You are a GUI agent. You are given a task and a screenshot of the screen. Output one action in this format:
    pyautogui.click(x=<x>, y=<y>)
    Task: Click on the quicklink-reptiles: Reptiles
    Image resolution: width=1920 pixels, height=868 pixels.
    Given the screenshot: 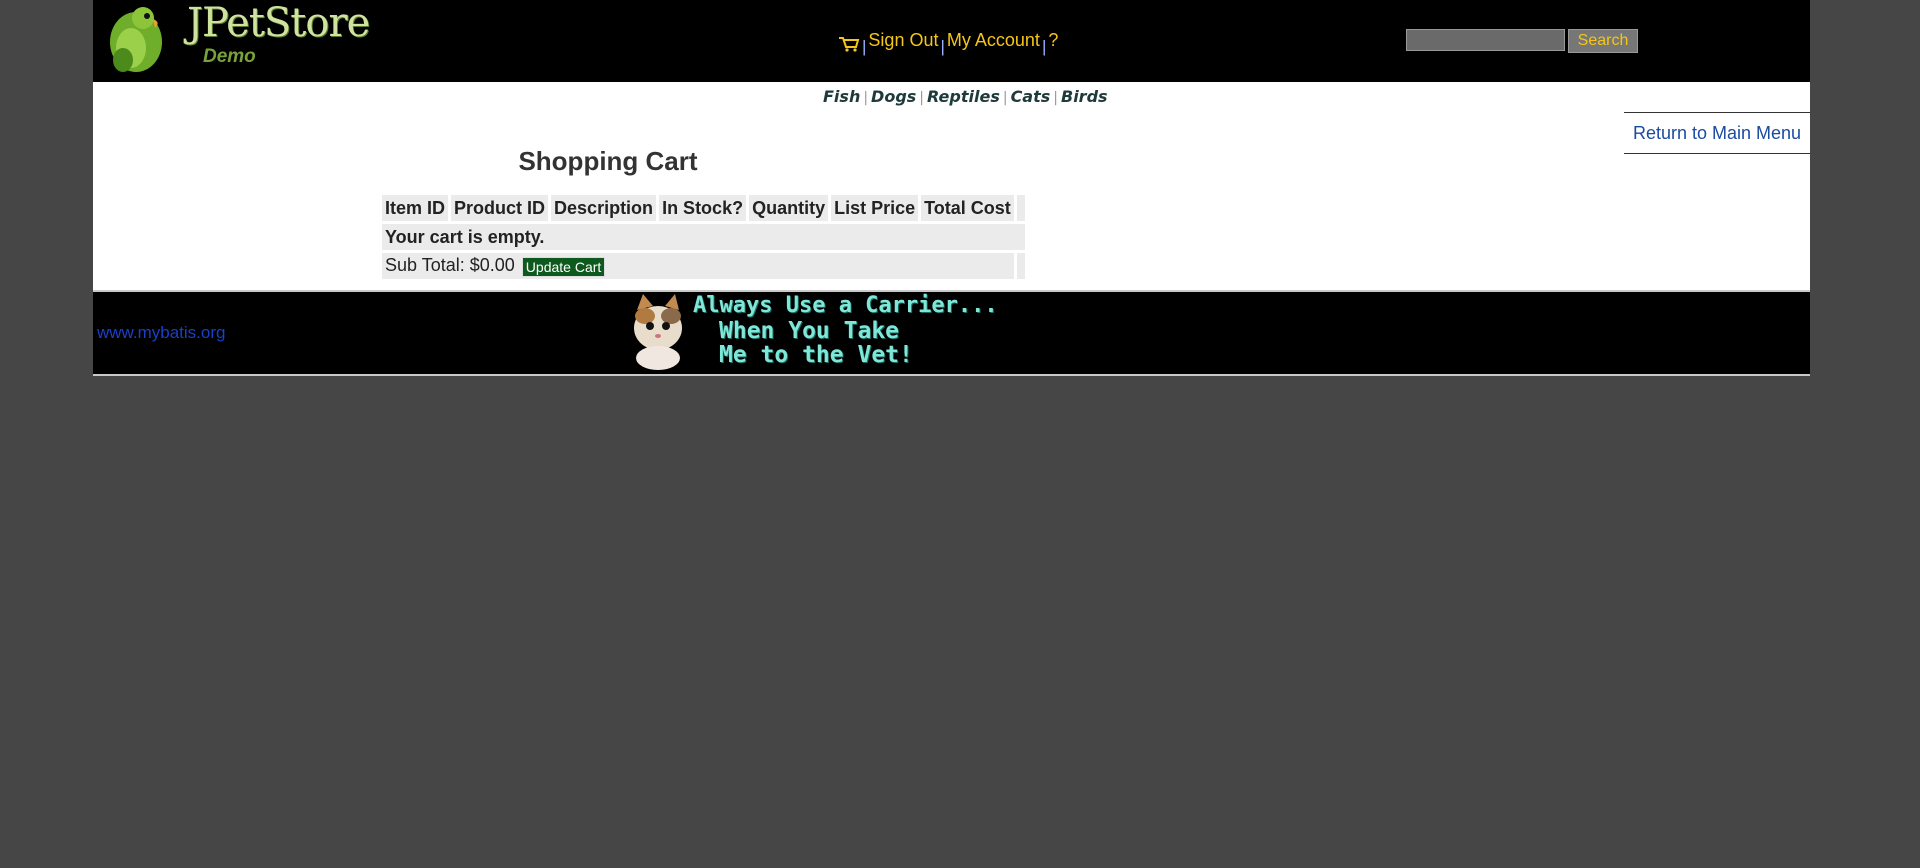 What is the action you would take?
    pyautogui.click(x=963, y=96)
    